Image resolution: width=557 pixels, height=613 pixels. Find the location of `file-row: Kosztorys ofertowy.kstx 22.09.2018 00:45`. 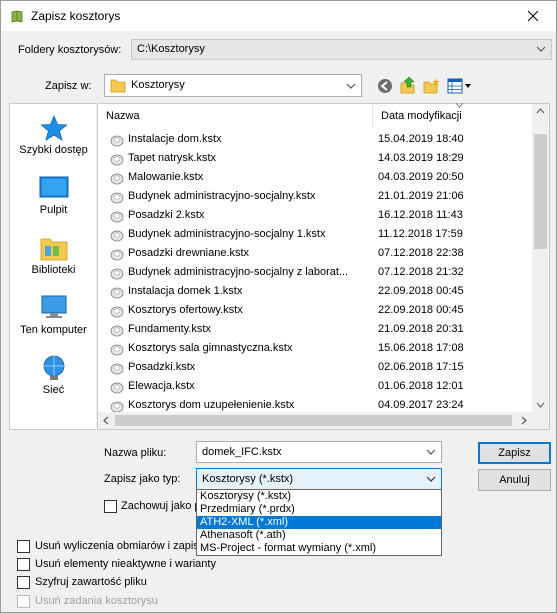

file-row: Kosztorys ofertowy.kstx 22.09.2018 00:45 is located at coordinates (316, 310).